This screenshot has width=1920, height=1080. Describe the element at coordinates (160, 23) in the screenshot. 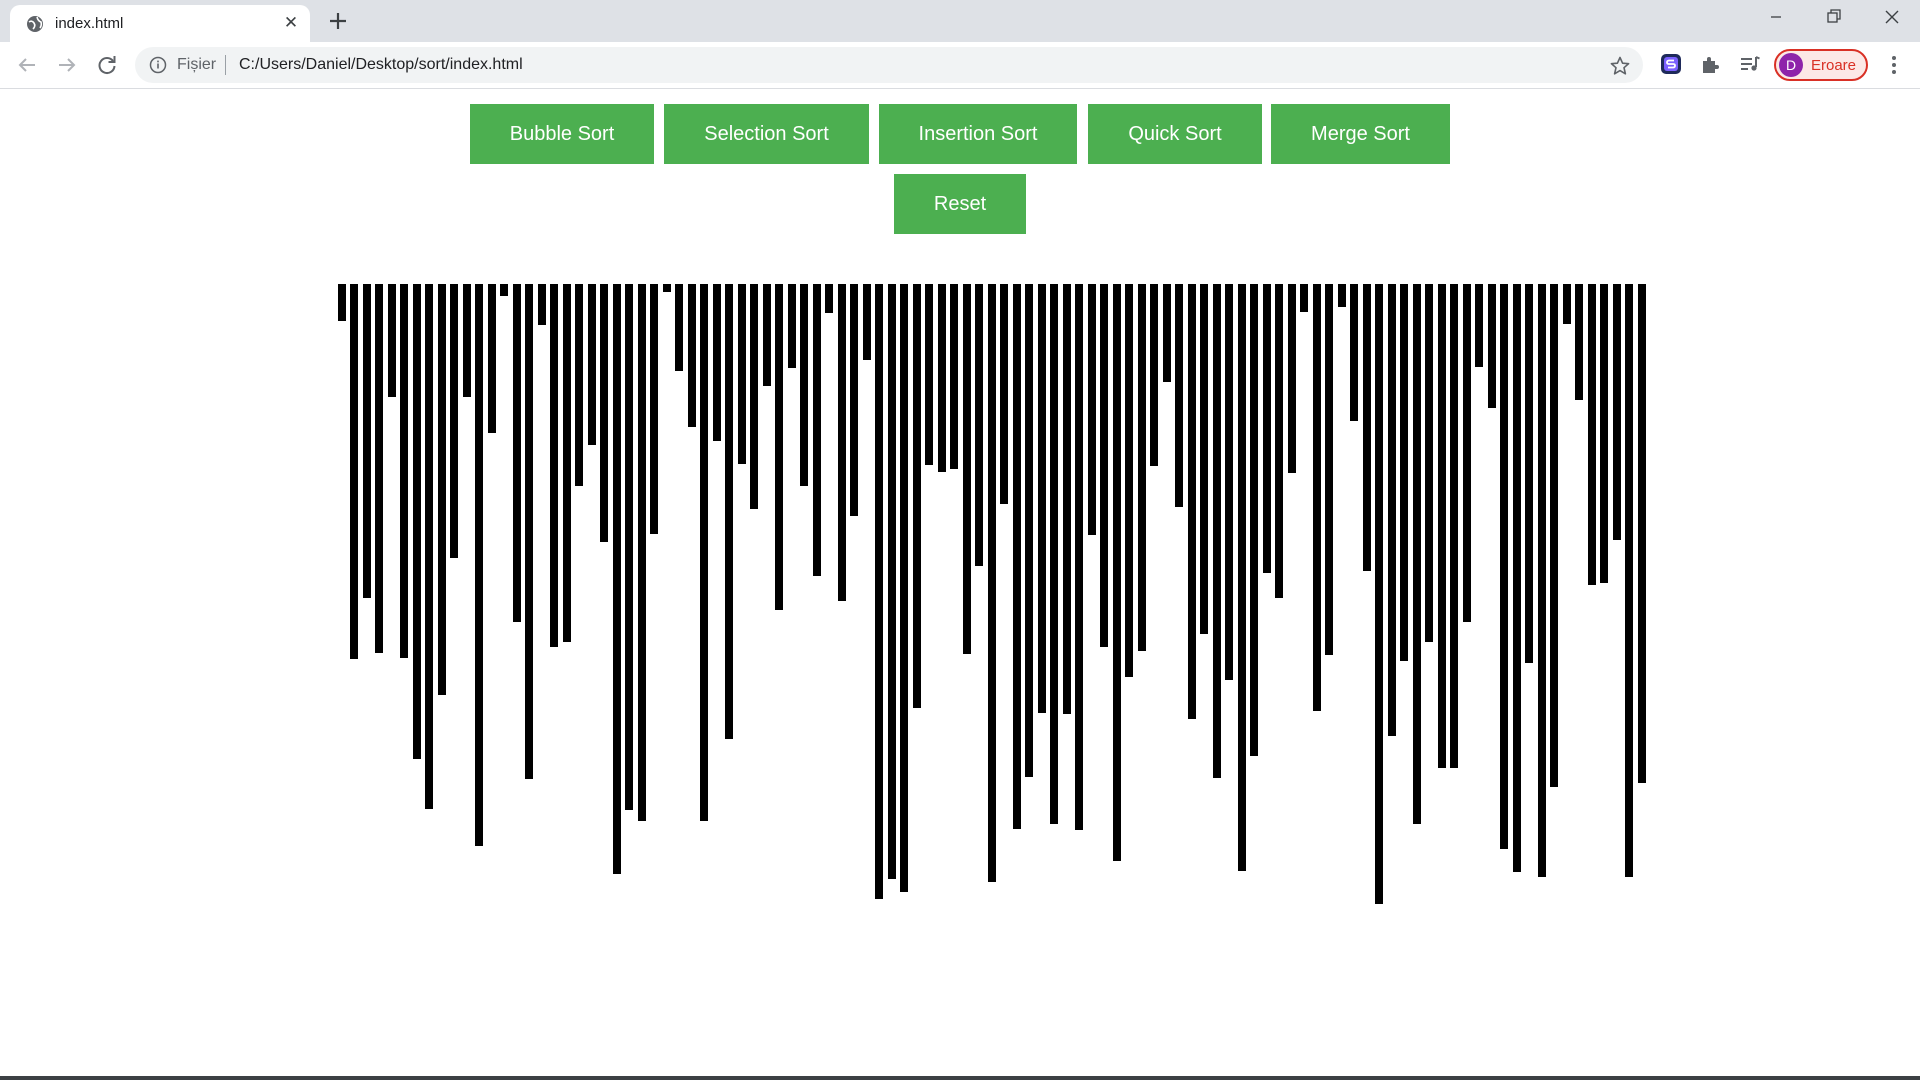

I see `browser-tab: index.html ✕` at that location.